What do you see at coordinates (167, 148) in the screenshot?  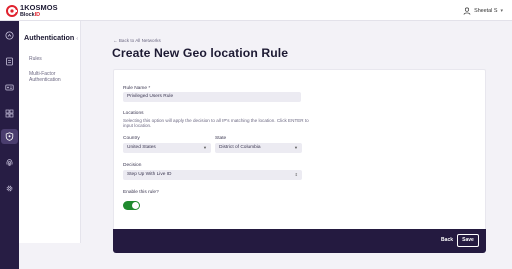 I see `country-select: United States ▼` at bounding box center [167, 148].